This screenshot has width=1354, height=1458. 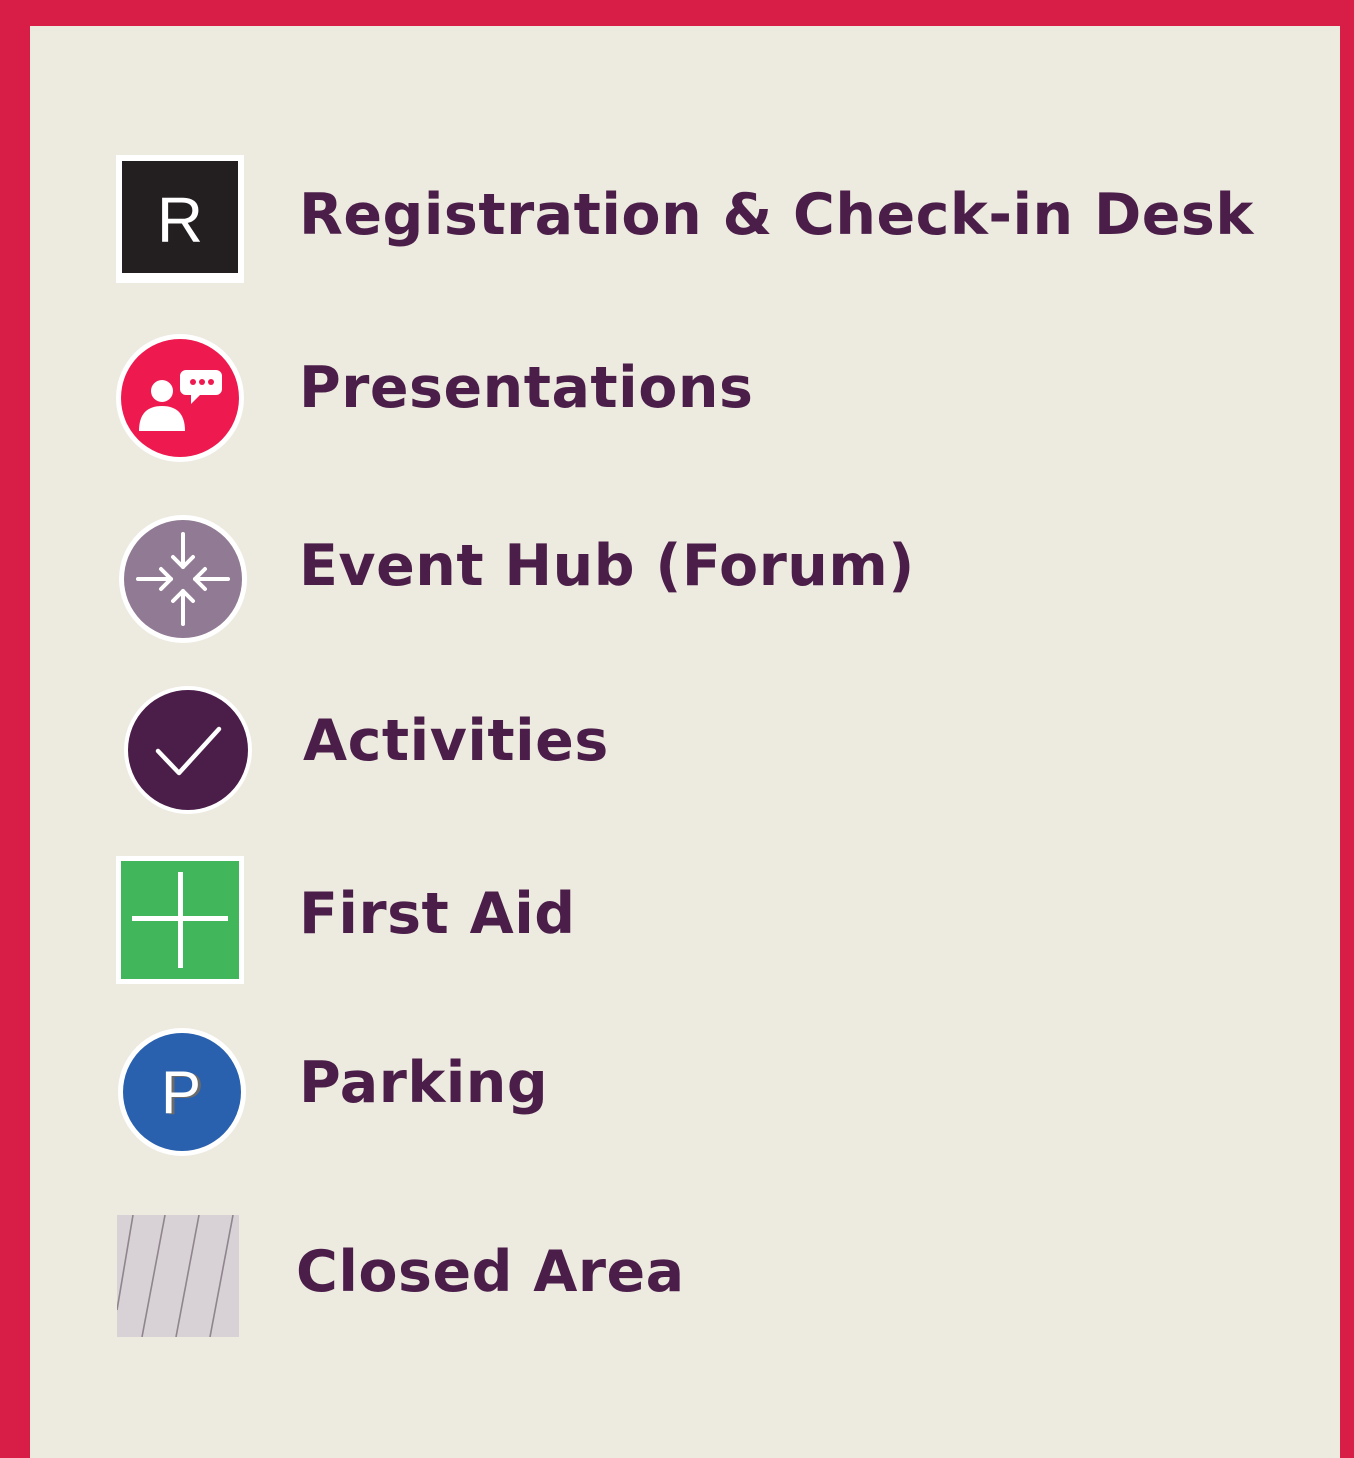 I want to click on legend-item-registration: R Registration & Check-in Desk, so click(x=685, y=219).